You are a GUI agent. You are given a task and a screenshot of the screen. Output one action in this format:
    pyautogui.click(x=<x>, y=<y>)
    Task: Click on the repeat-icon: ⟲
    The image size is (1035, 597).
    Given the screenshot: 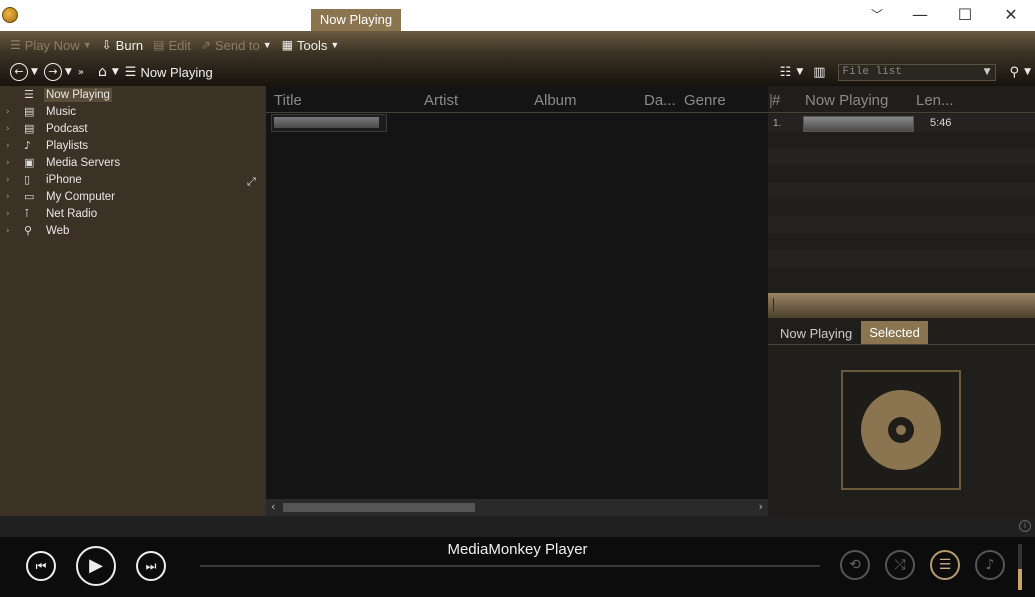 What is the action you would take?
    pyautogui.click(x=855, y=565)
    